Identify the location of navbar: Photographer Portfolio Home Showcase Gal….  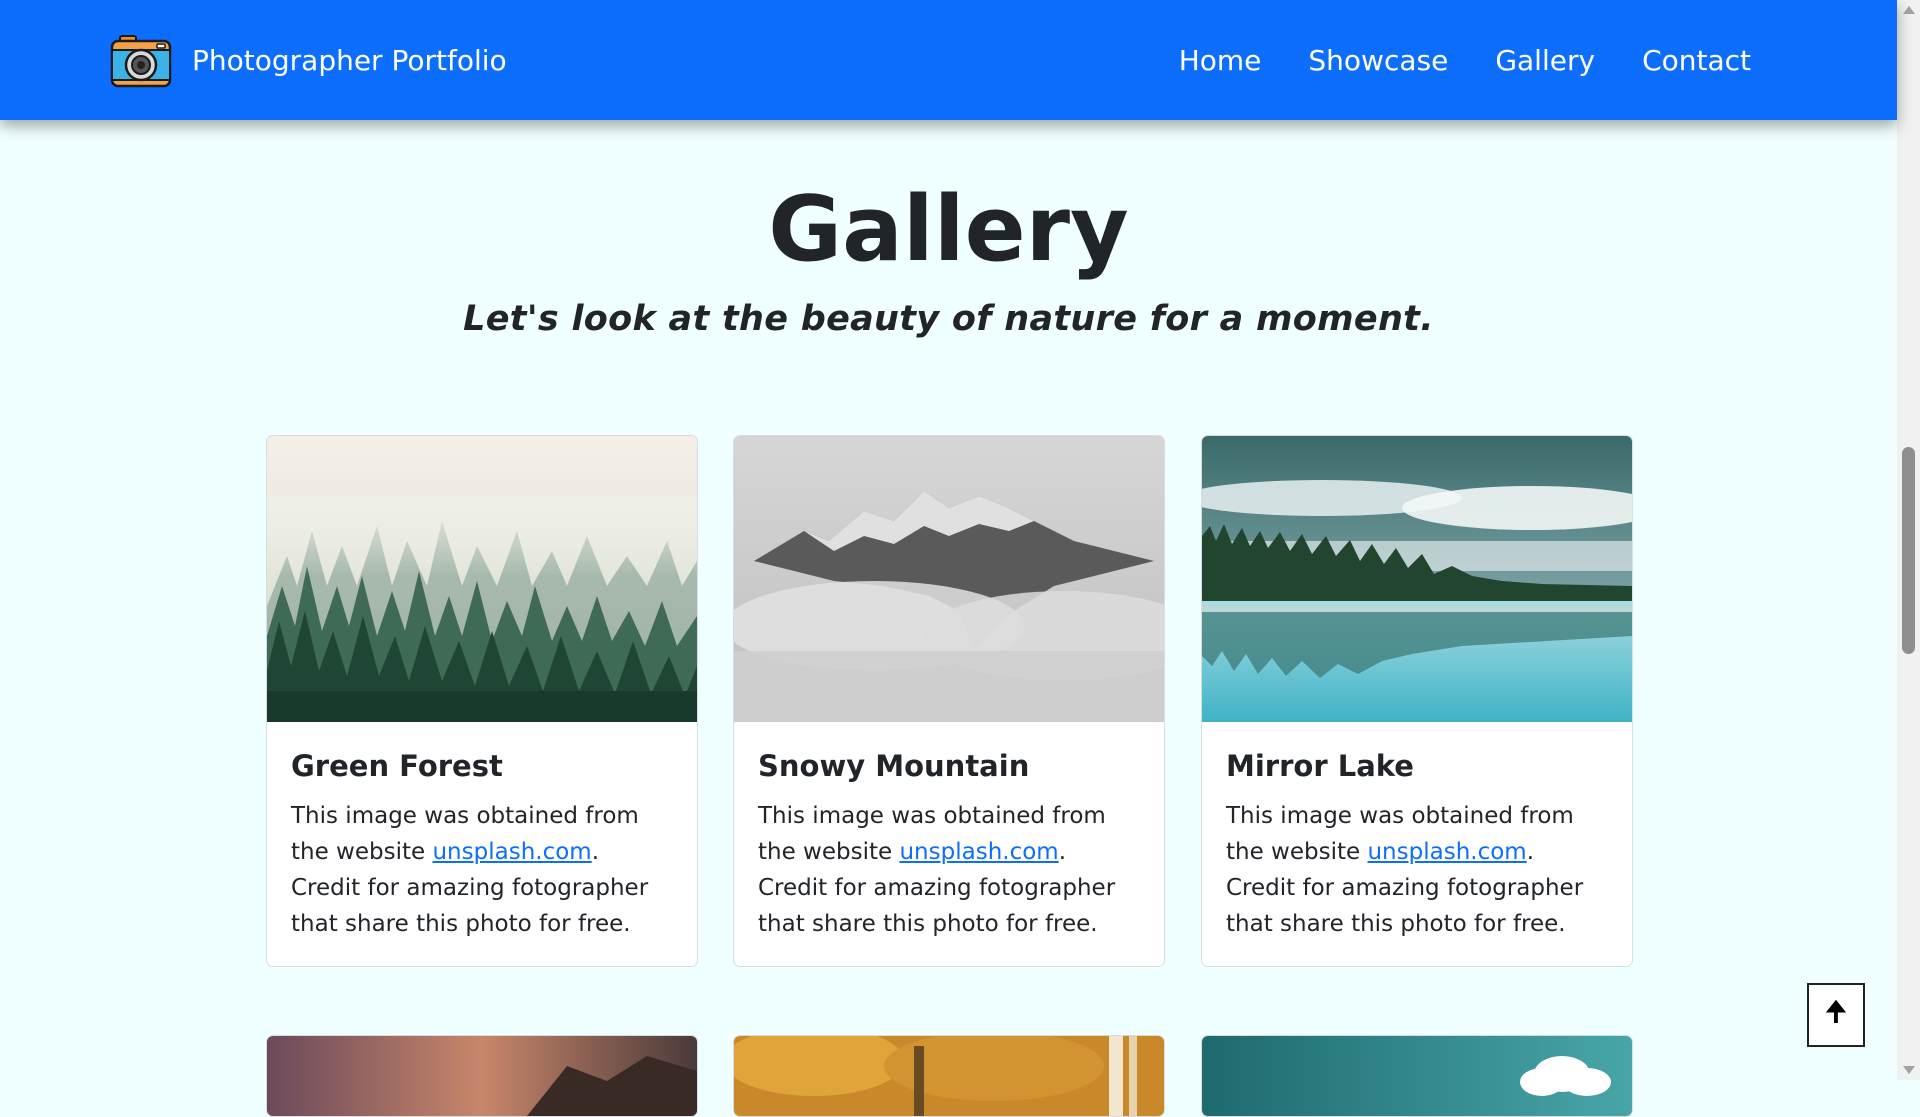
(948, 60).